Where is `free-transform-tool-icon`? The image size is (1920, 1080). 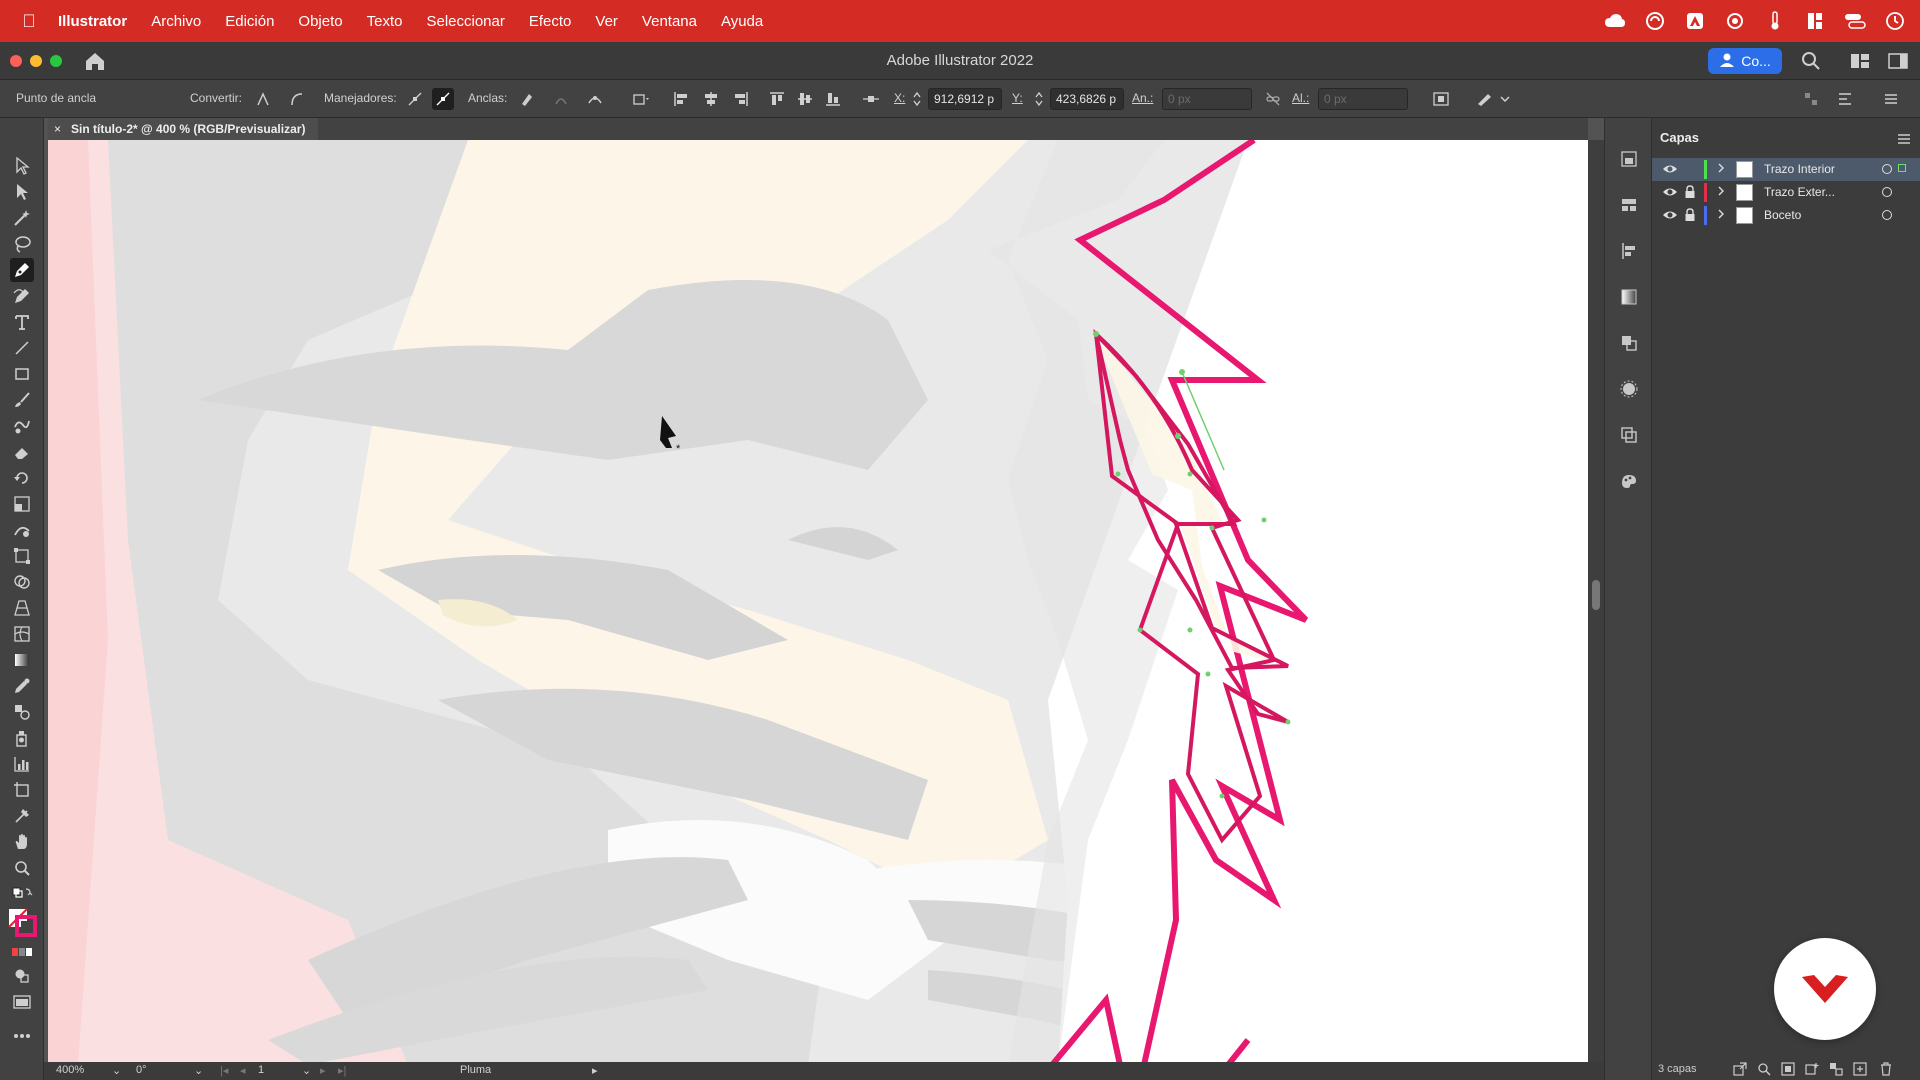
free-transform-tool-icon is located at coordinates (22, 556).